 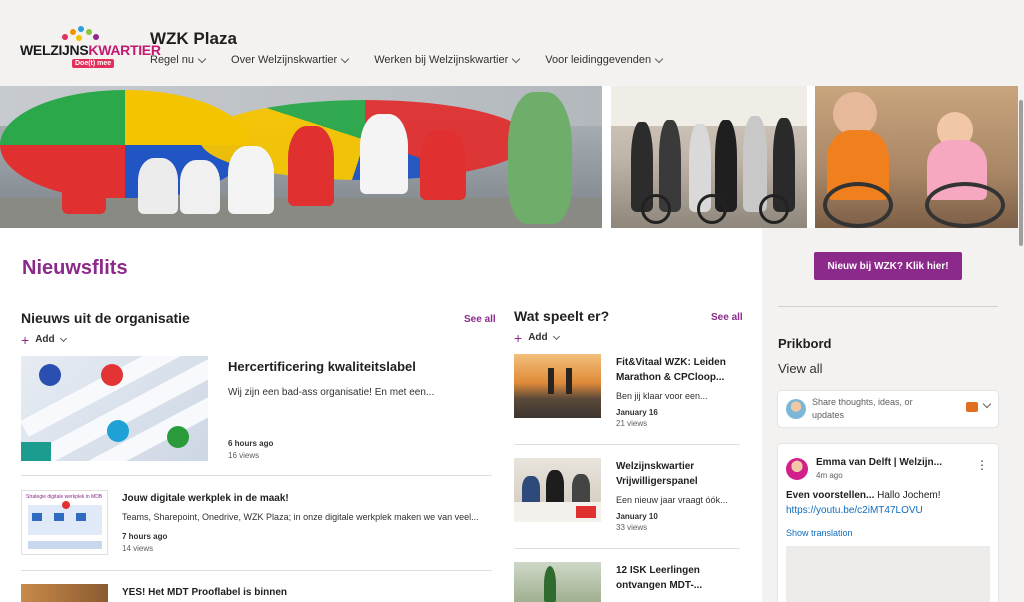 I want to click on banner-photo-wheelchair-kids, so click(x=916, y=157).